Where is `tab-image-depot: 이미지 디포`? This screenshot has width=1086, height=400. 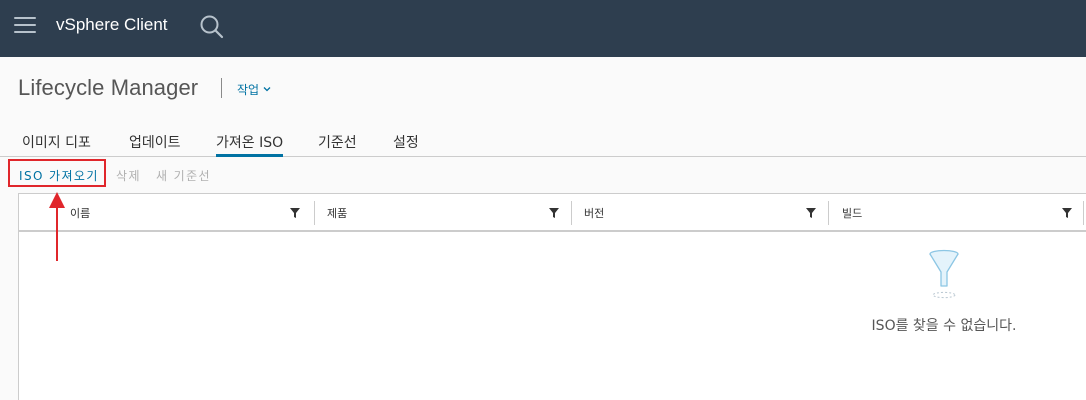 tab-image-depot: 이미지 디포 is located at coordinates (56, 144).